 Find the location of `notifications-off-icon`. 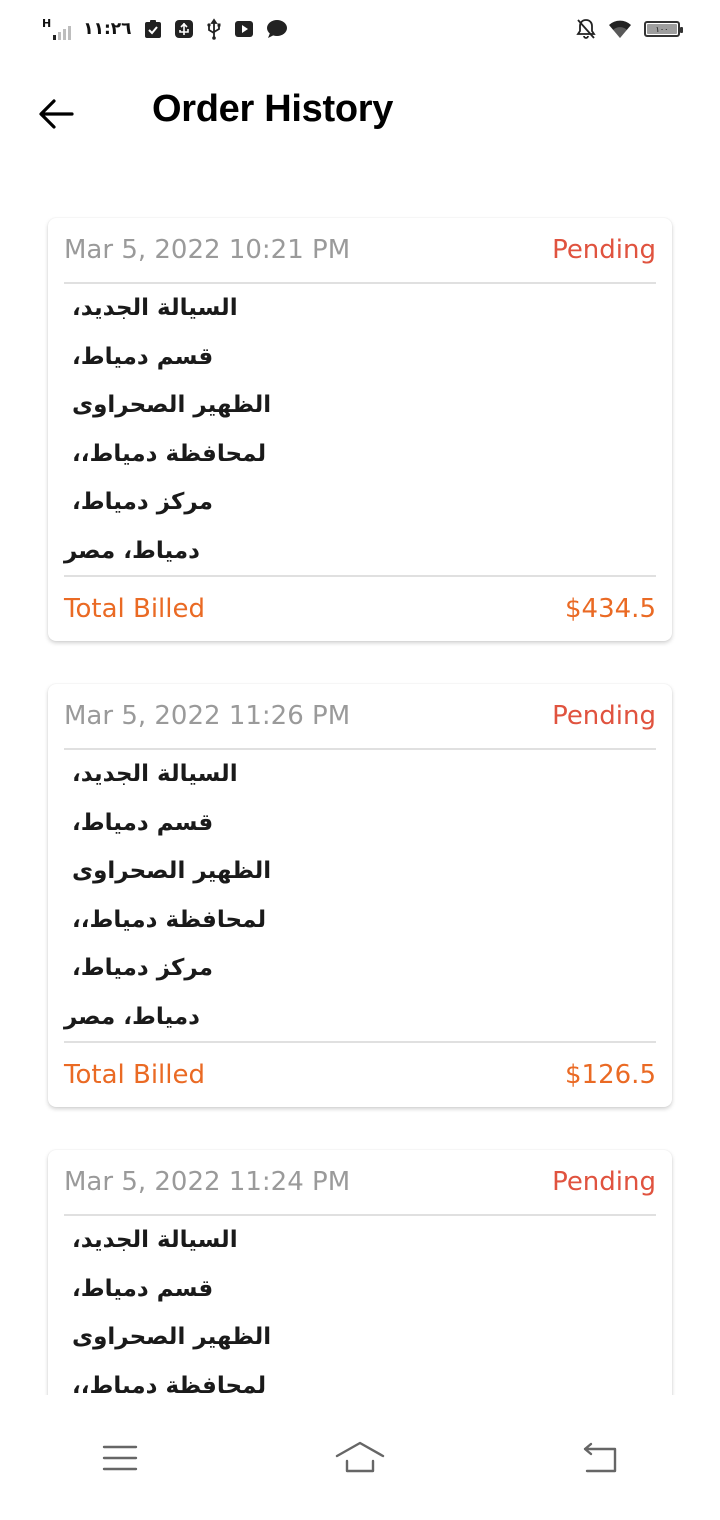

notifications-off-icon is located at coordinates (586, 29).